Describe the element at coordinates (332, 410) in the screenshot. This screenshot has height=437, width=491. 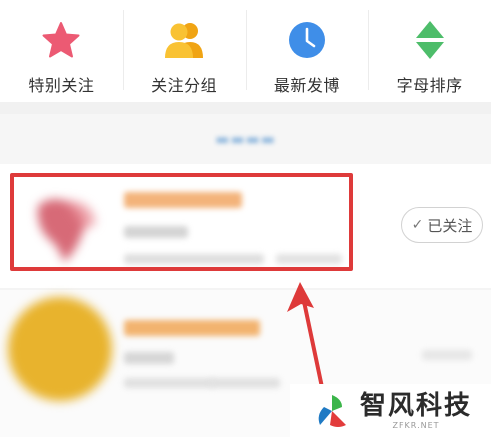
I see `leaf-logo-icon` at that location.